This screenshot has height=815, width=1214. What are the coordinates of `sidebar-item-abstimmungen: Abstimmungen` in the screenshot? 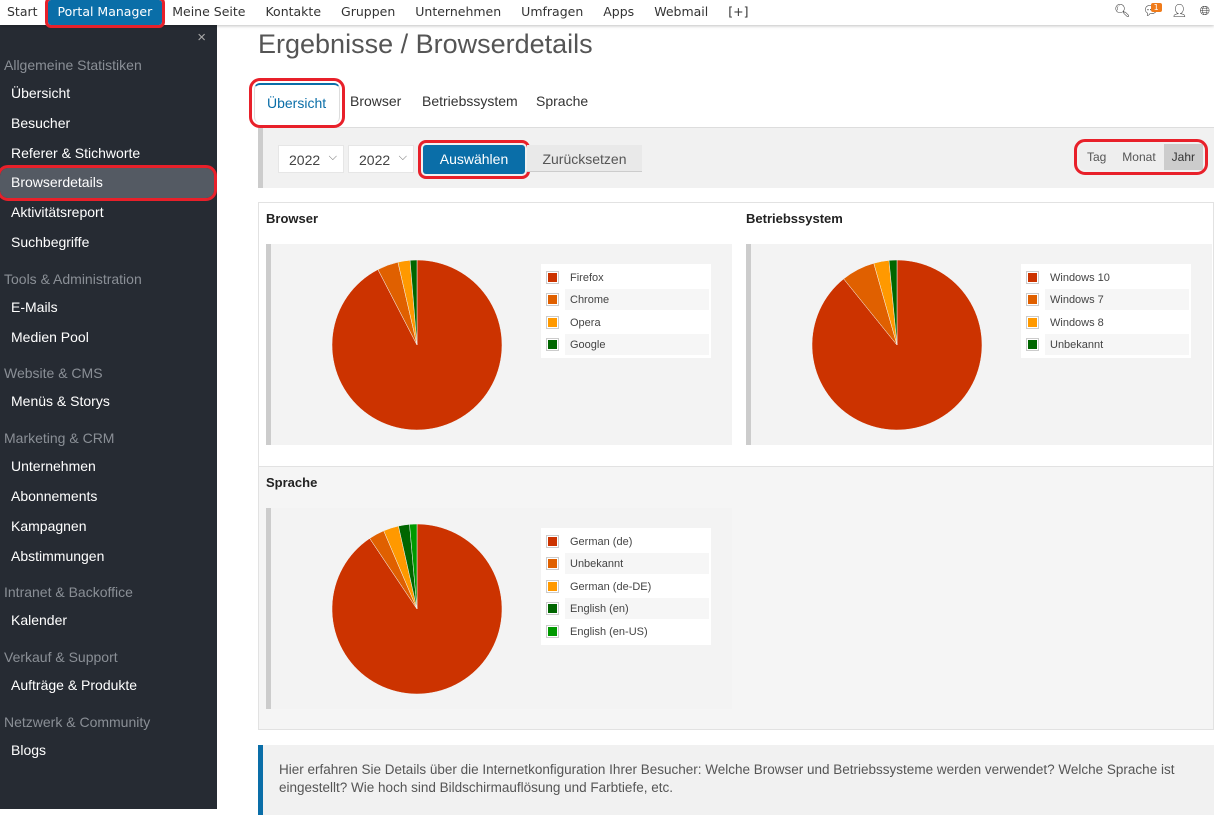 It's located at (108, 557).